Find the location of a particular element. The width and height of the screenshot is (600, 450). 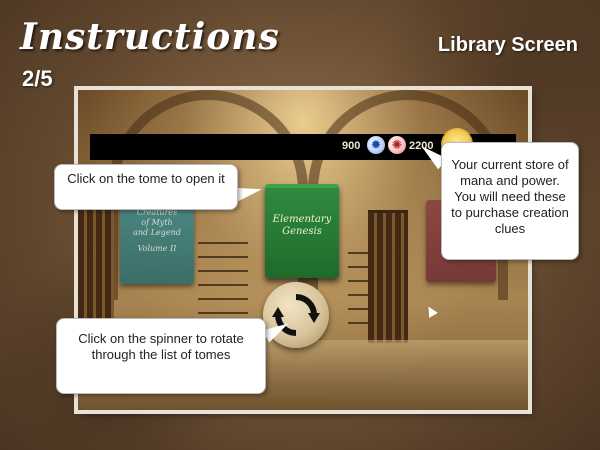

tome-left-title-line: Volume II is located at coordinates (157, 248).